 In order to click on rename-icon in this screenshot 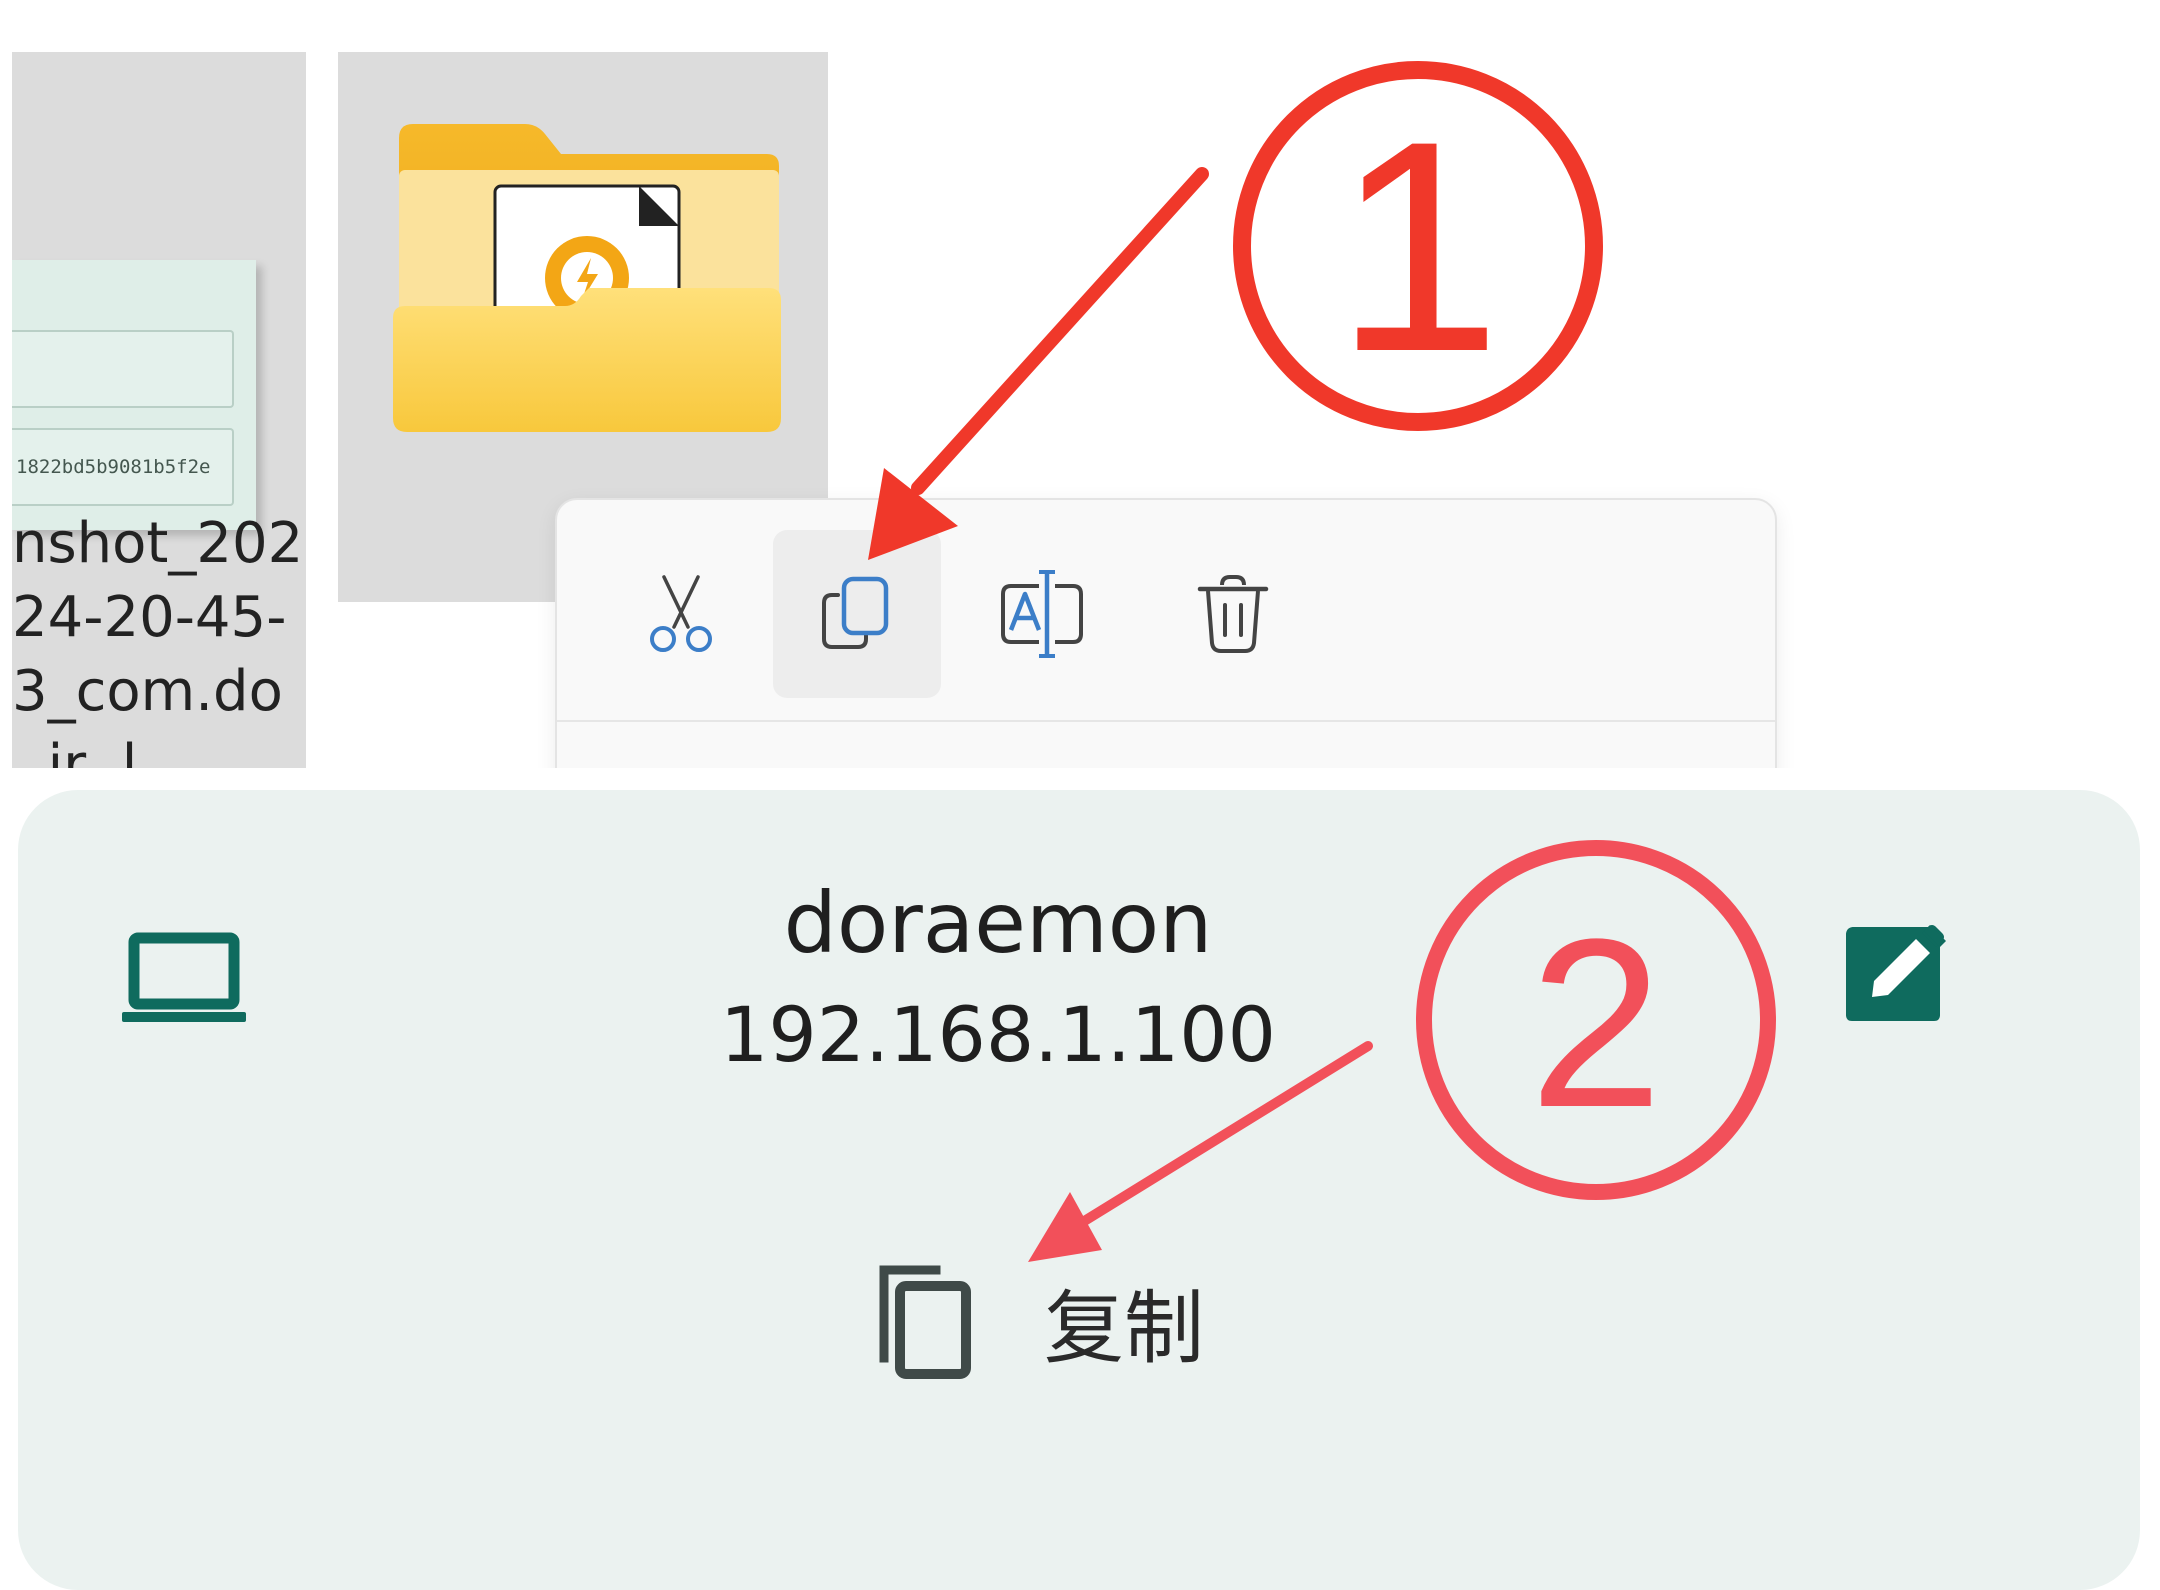, I will do `click(1042, 614)`.